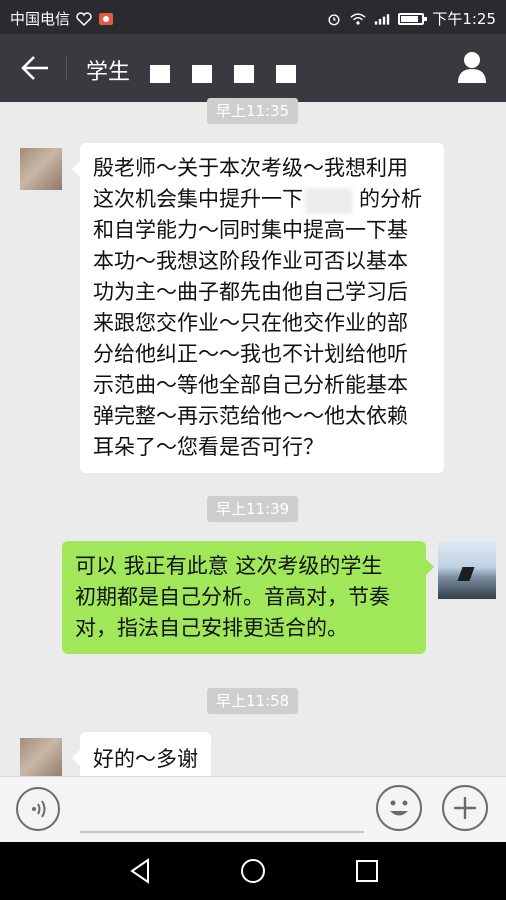 This screenshot has width=506, height=900. What do you see at coordinates (66, 68) in the screenshot?
I see `header-divider` at bounding box center [66, 68].